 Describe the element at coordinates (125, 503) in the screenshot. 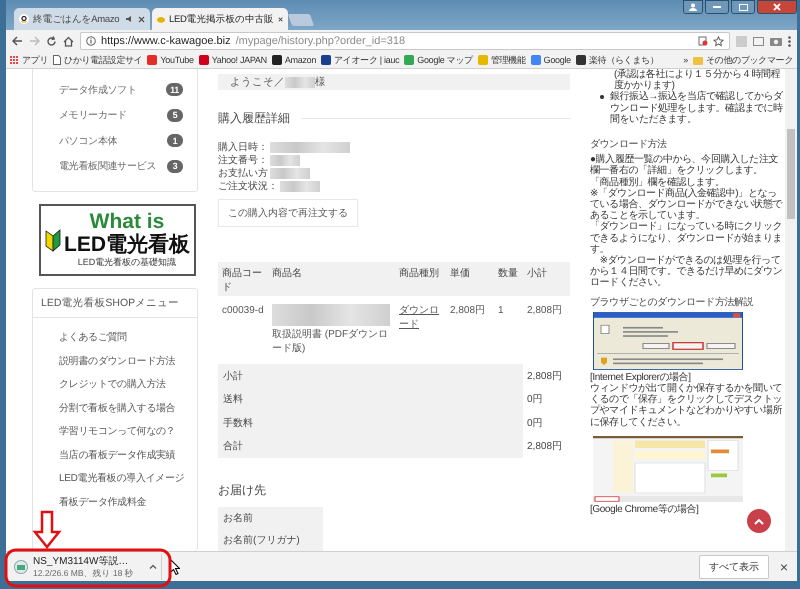

I see `menu-link: 看板データ作成料金` at that location.